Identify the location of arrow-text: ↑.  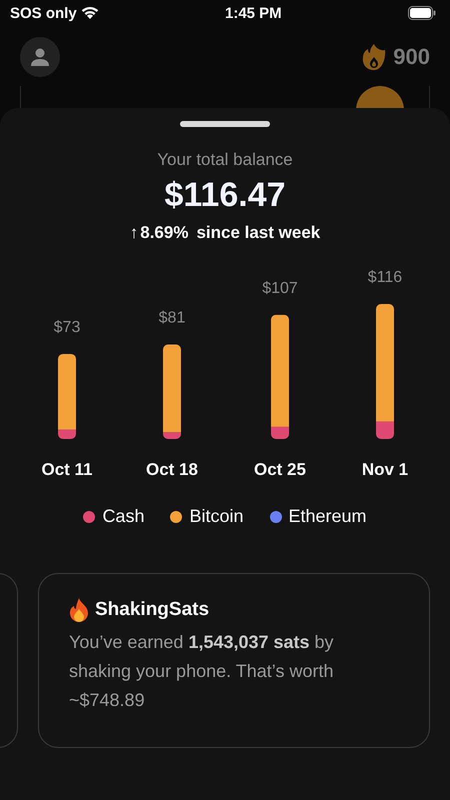
(134, 233).